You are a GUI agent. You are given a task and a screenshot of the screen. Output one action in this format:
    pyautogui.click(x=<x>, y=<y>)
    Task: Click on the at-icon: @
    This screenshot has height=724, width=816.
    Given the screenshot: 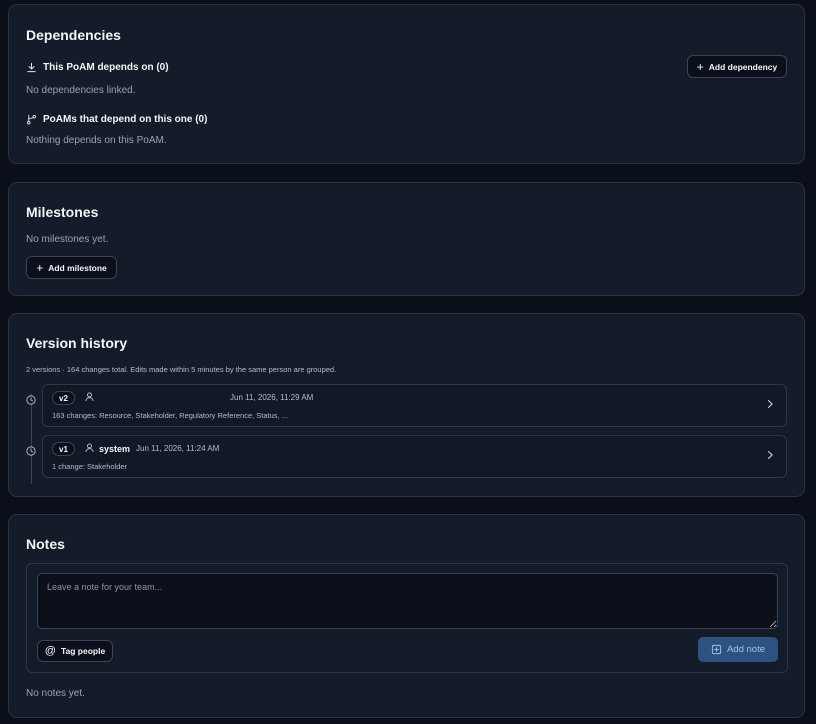 What is the action you would take?
    pyautogui.click(x=50, y=651)
    